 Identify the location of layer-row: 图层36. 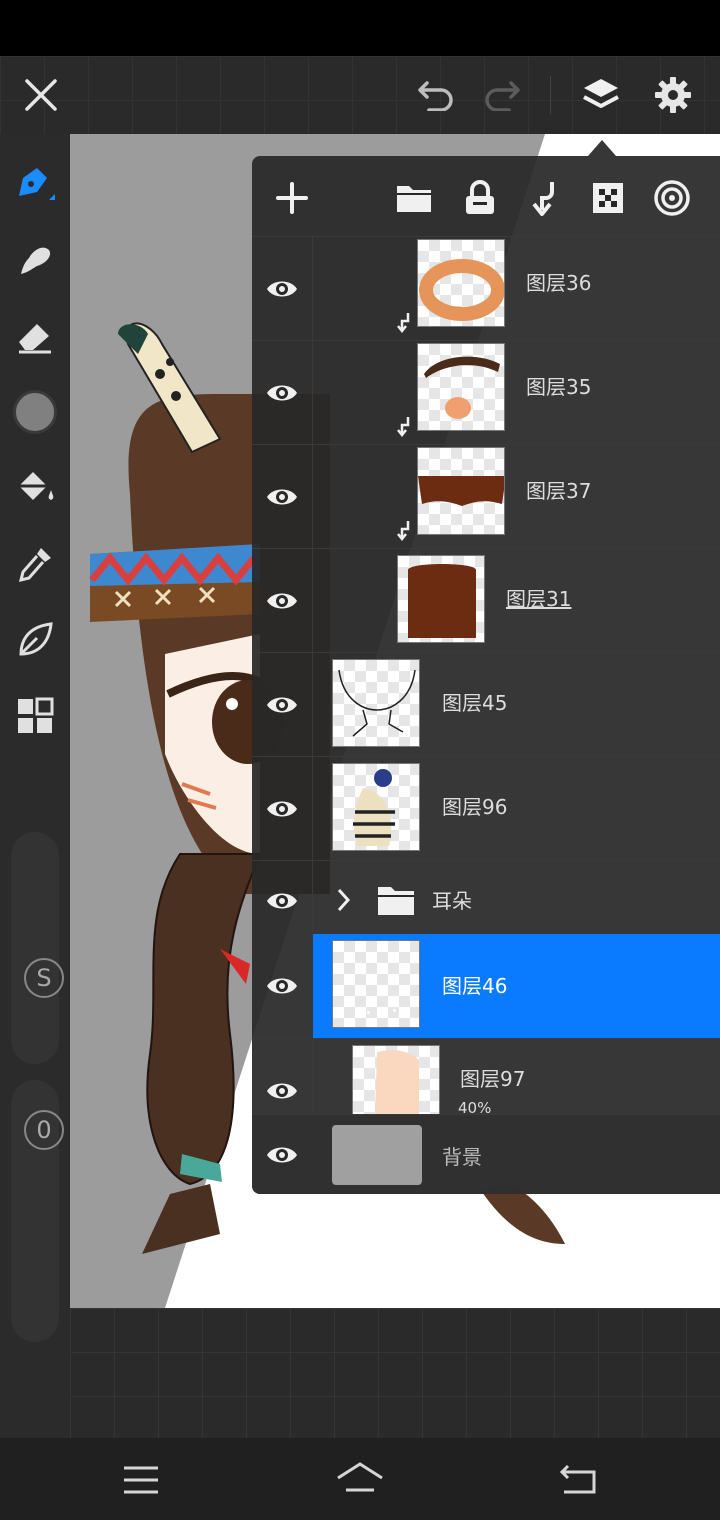
(486, 288).